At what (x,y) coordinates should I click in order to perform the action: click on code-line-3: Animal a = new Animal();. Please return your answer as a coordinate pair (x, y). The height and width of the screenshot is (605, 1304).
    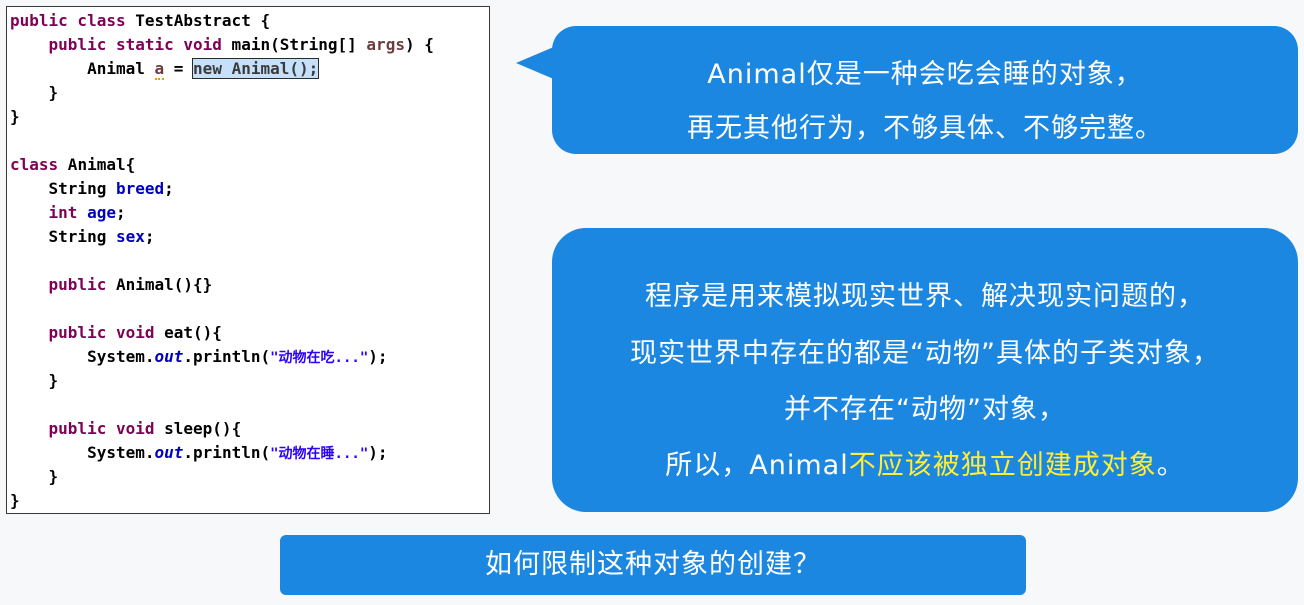
    Looking at the image, I should click on (203, 69).